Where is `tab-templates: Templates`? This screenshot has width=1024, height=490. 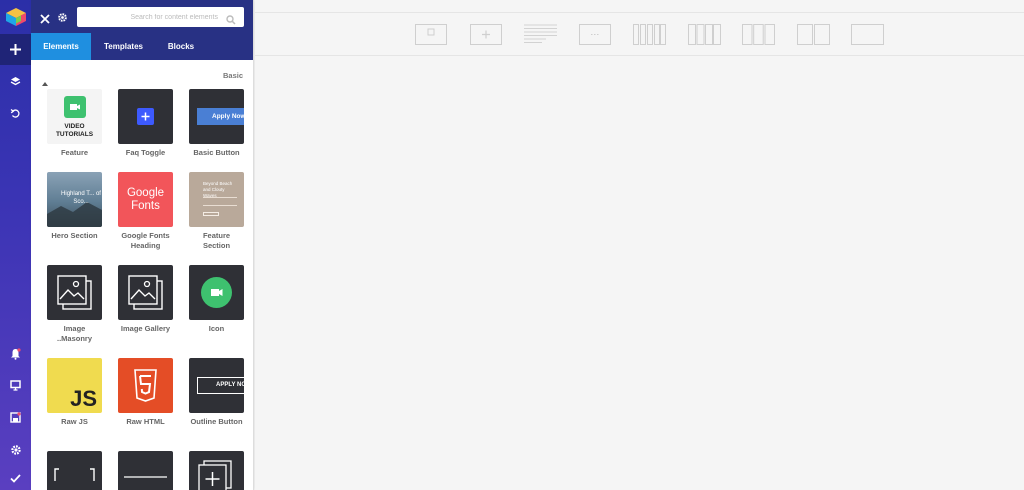
tab-templates: Templates is located at coordinates (123, 46).